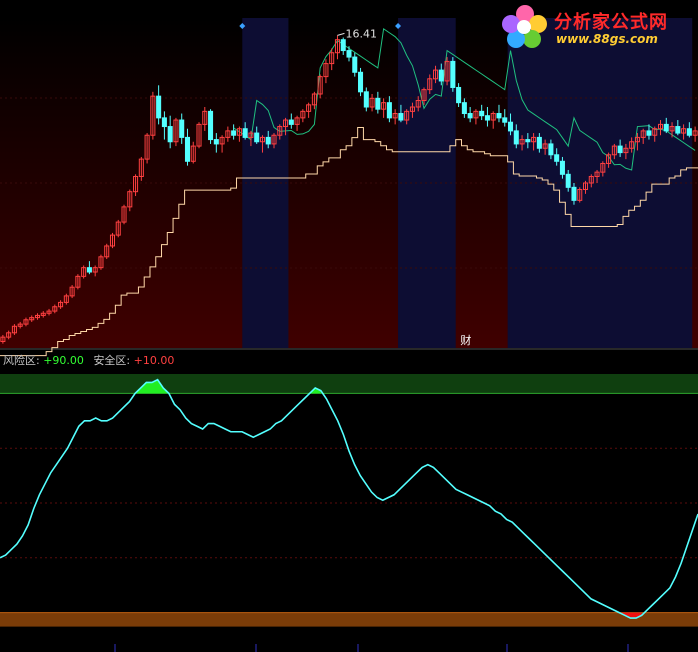 The width and height of the screenshot is (698, 652). I want to click on safe-zone-label: 安全区:, so click(112, 360).